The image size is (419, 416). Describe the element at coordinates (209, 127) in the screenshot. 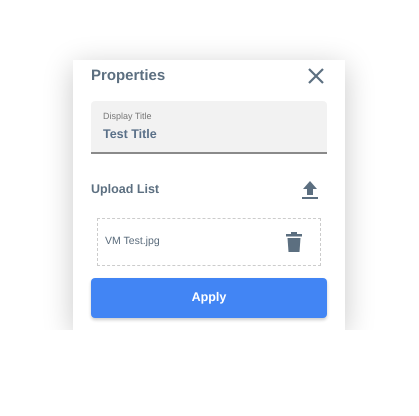

I see `display-title-field: Display Title Test Title` at that location.